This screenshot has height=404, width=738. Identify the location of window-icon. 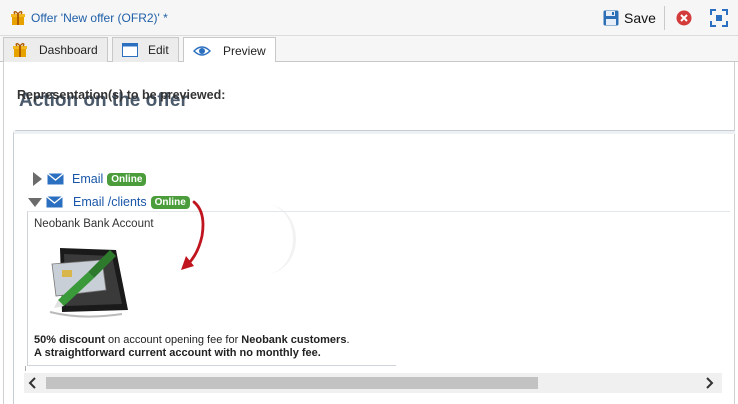
(130, 50).